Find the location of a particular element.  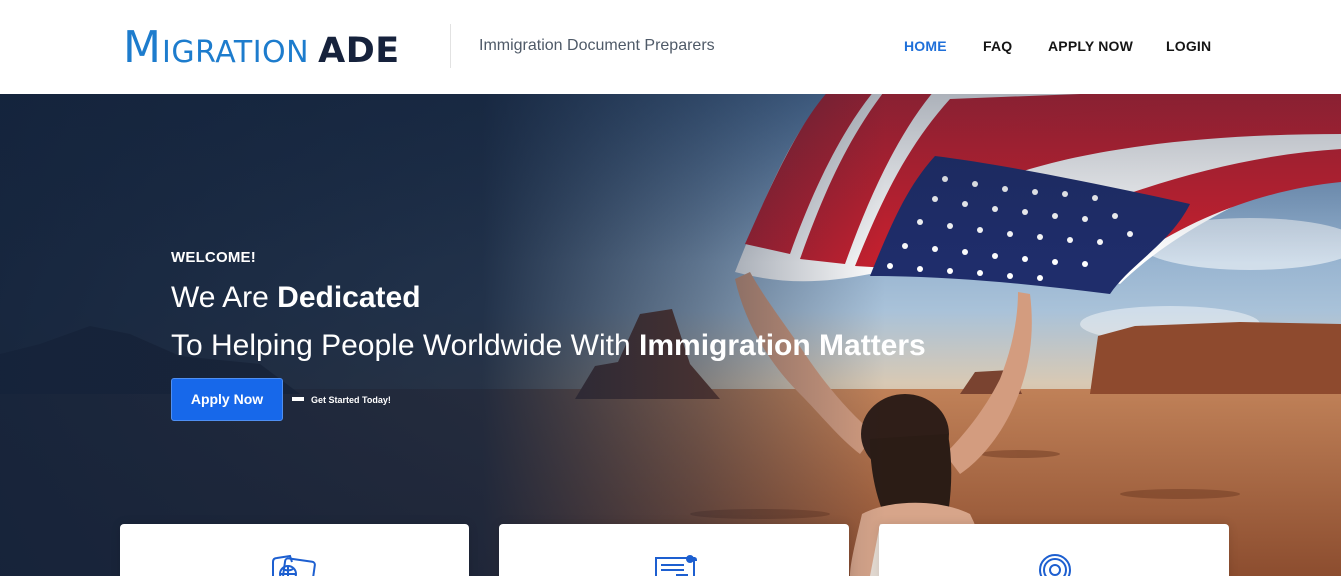

main-nav: HOME FAQ APPLY NOW LOGIN is located at coordinates (670, 48).